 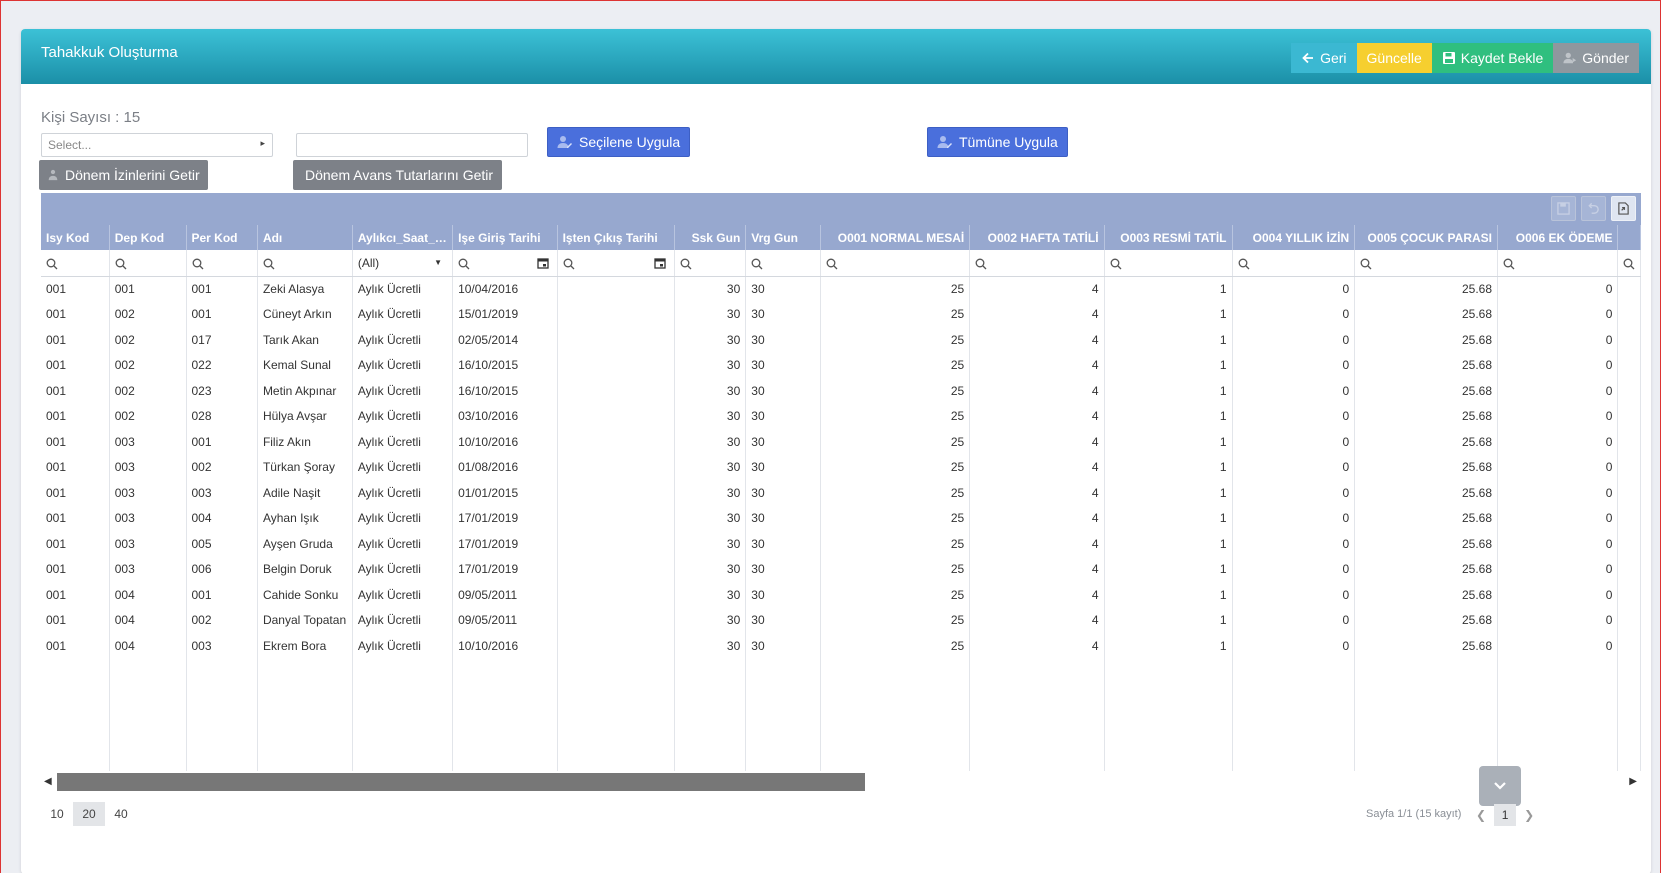 What do you see at coordinates (895, 237) in the screenshot?
I see `col-header: O001 NORMAL MESAİ` at bounding box center [895, 237].